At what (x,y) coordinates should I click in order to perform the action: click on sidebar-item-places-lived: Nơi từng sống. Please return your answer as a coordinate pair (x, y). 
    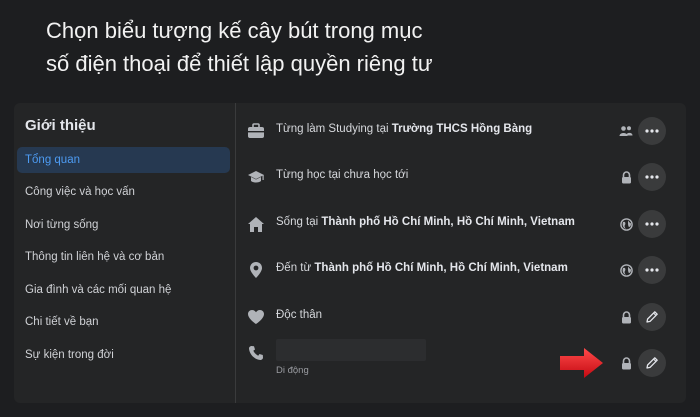
    Looking at the image, I should click on (123, 225).